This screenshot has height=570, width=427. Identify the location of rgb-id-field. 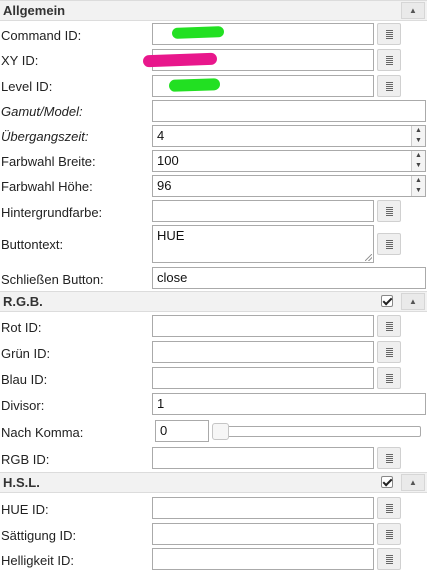
(263, 458).